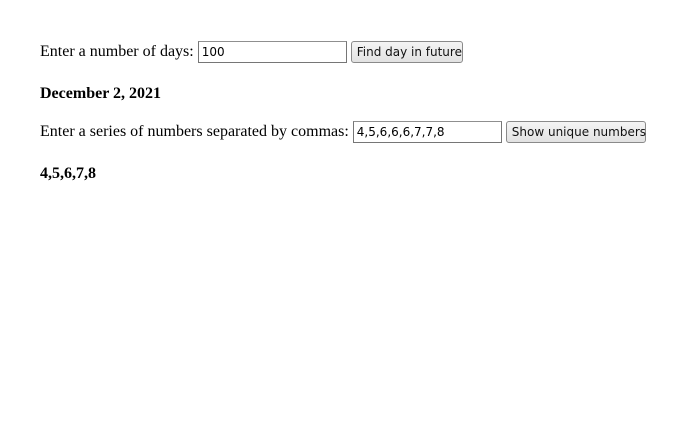  What do you see at coordinates (406, 52) in the screenshot?
I see `find-day-button: Find day in future` at bounding box center [406, 52].